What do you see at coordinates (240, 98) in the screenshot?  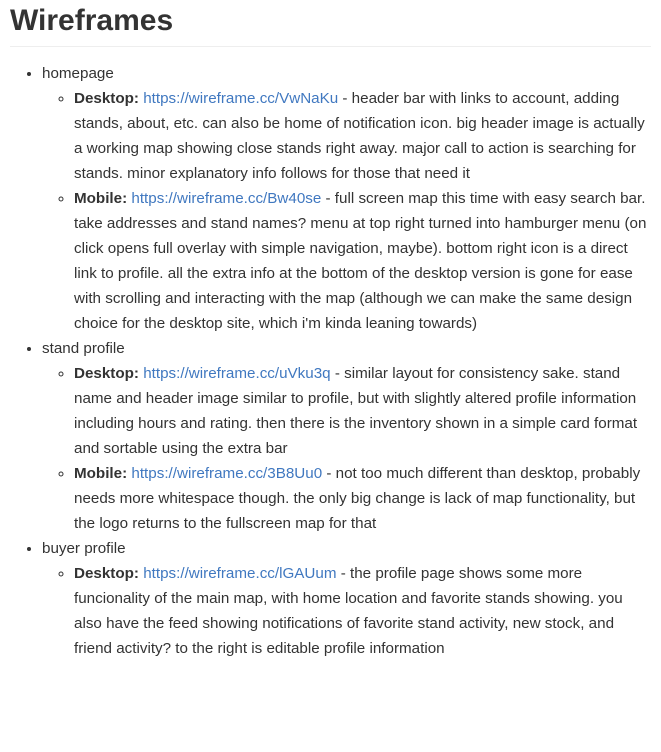 I see `wireframe-link: https://wireframe.cc/VwNaKu` at bounding box center [240, 98].